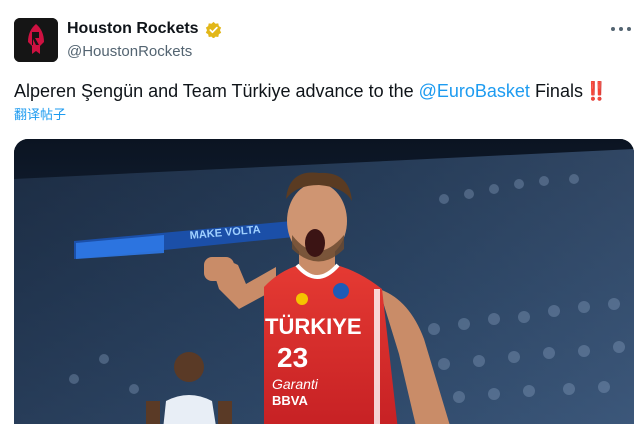  Describe the element at coordinates (556, 91) in the screenshot. I see `post-text-suffix: Finals` at that location.